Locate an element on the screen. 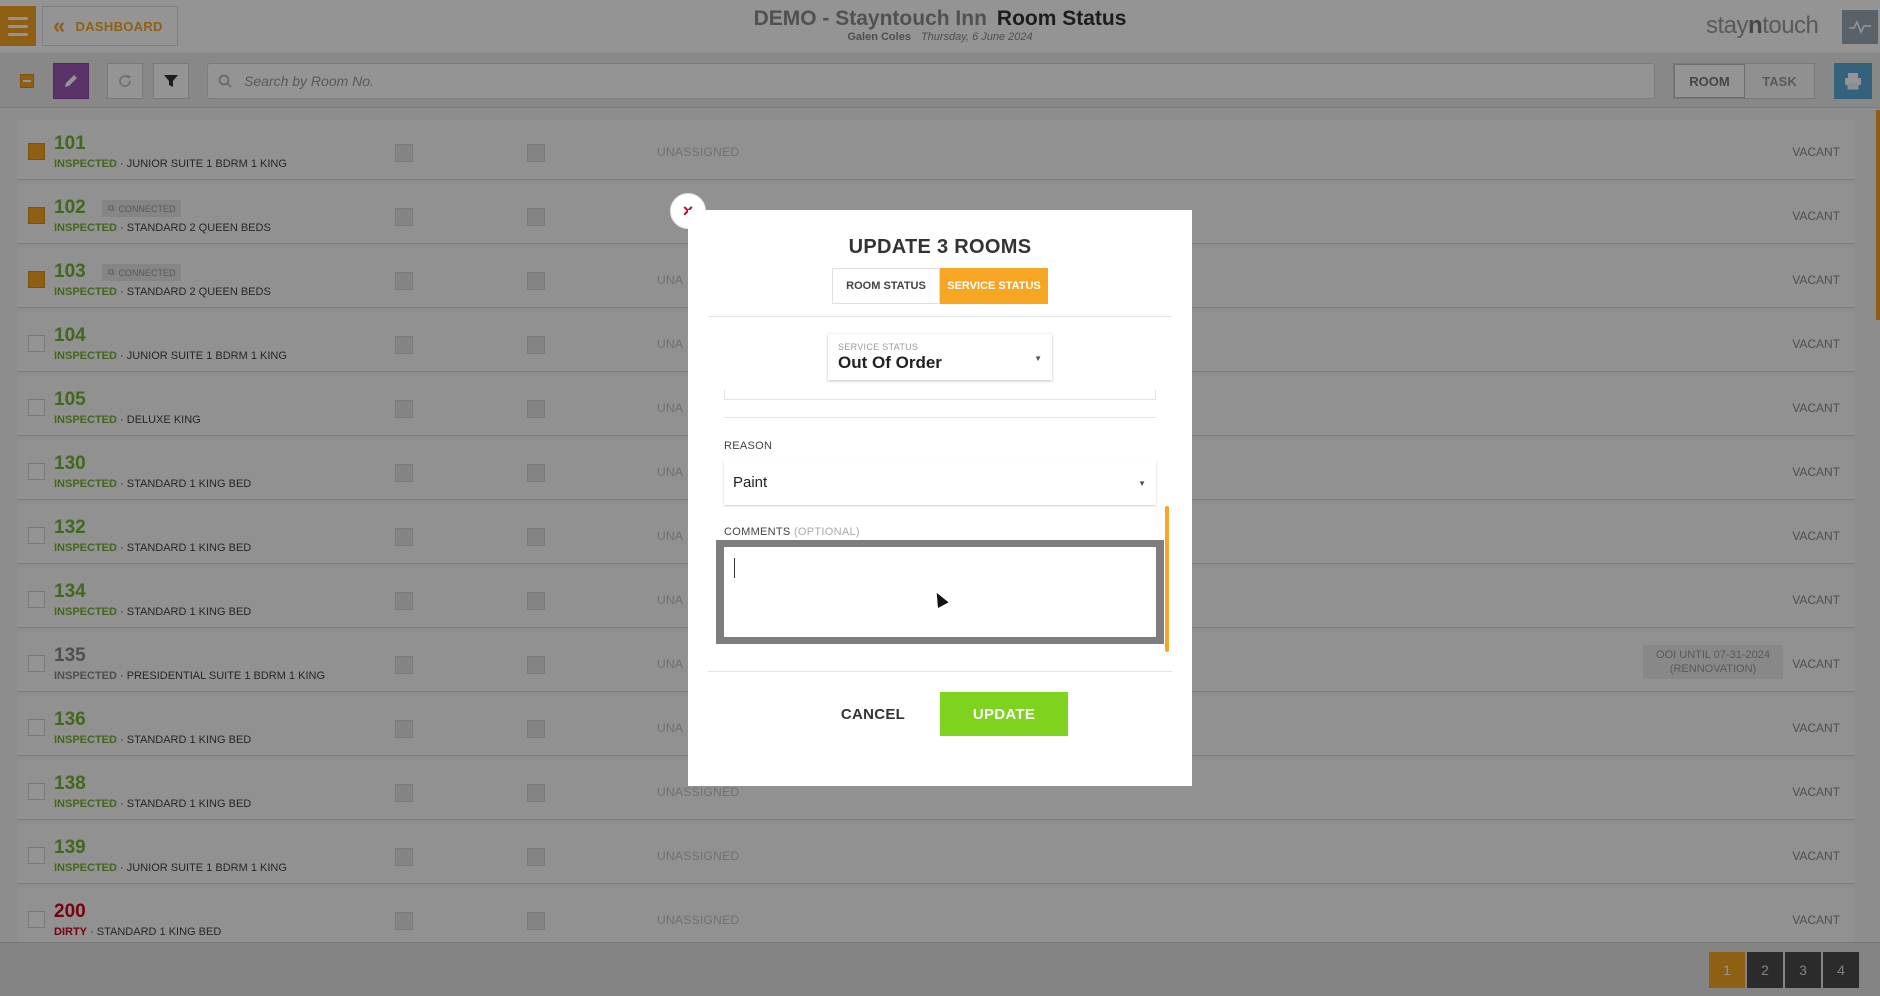 The image size is (1880, 996). service-status-select: SERVICE STATUS Out Of Order ▼ is located at coordinates (940, 357).